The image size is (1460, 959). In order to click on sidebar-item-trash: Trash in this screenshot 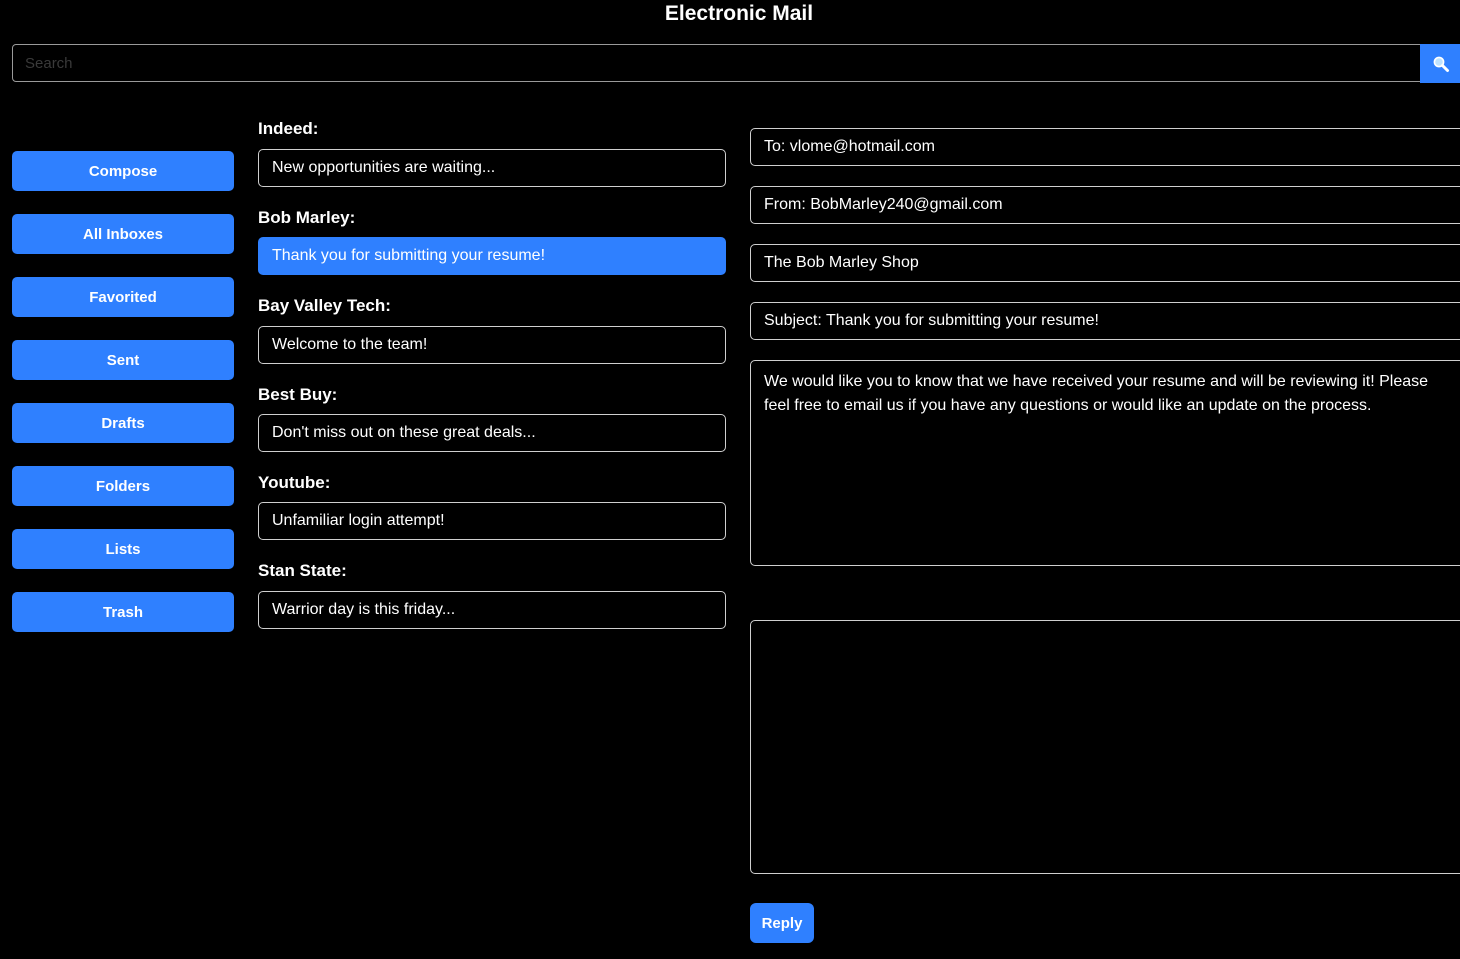, I will do `click(123, 612)`.